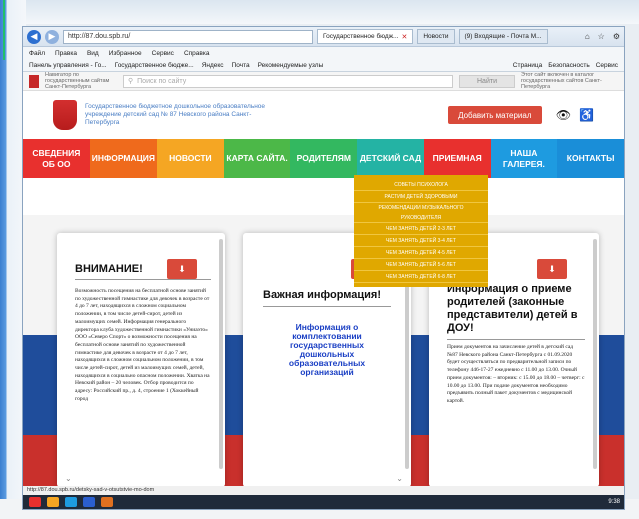 Image resolution: width=639 pixels, height=519 pixels. Describe the element at coordinates (125, 53) in the screenshot. I see `menu-favorites: Избранное` at that location.